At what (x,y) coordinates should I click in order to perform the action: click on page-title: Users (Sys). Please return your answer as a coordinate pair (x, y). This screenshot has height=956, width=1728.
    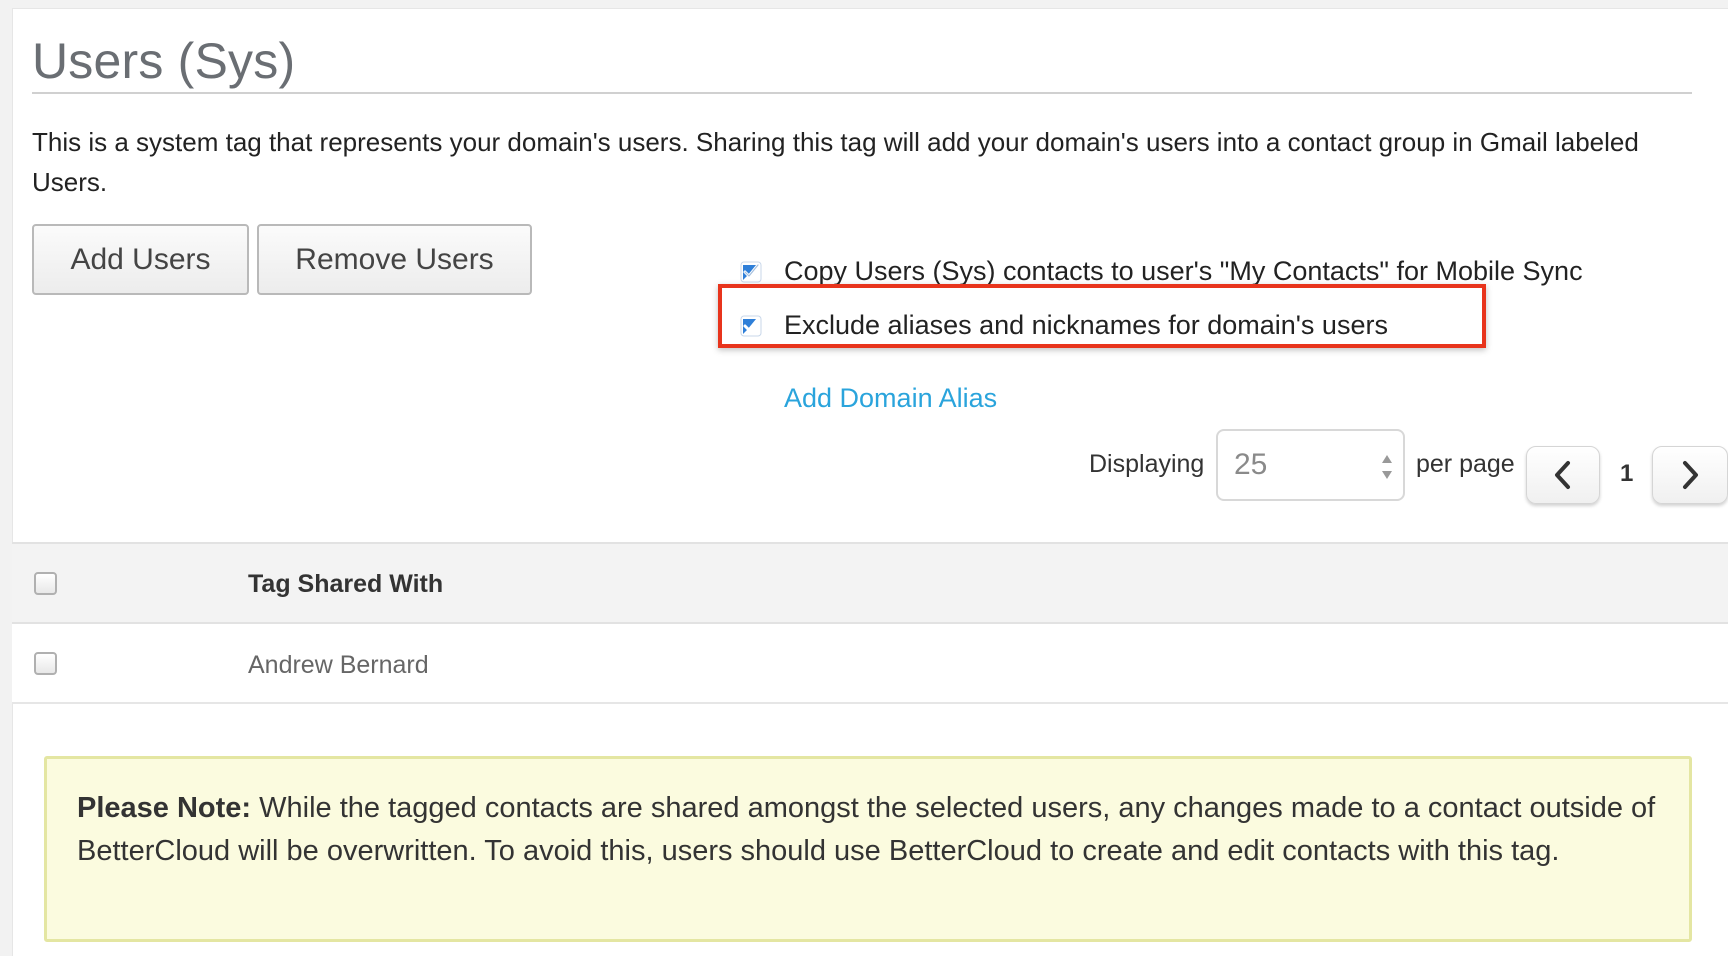
    Looking at the image, I should click on (164, 61).